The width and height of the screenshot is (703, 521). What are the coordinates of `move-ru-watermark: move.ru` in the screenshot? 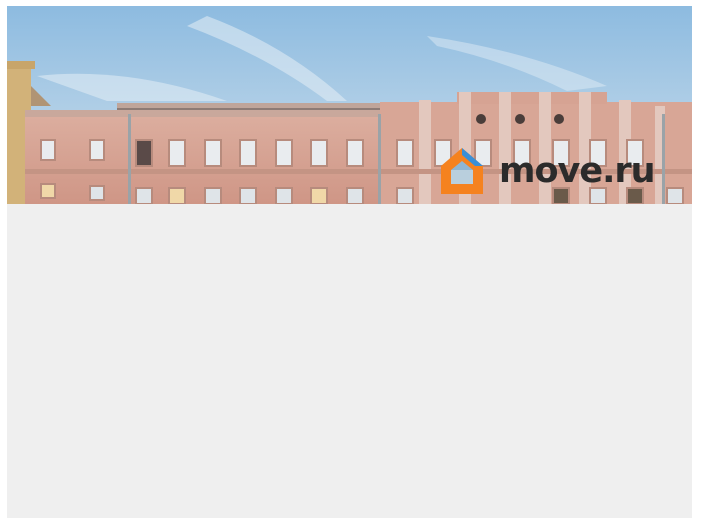 It's located at (547, 171).